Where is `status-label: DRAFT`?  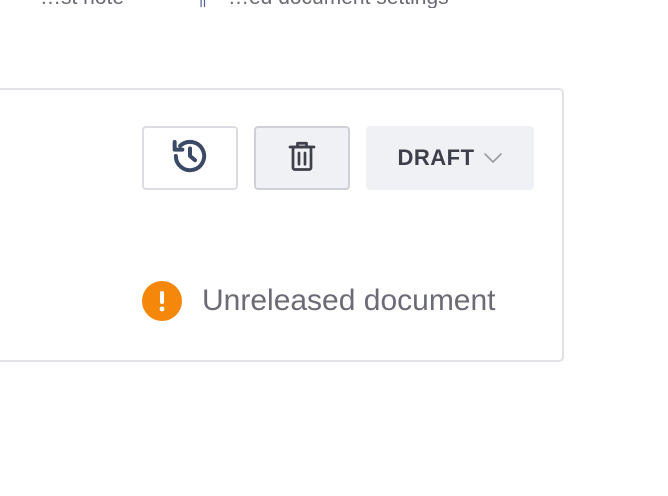
status-label: DRAFT is located at coordinates (436, 157).